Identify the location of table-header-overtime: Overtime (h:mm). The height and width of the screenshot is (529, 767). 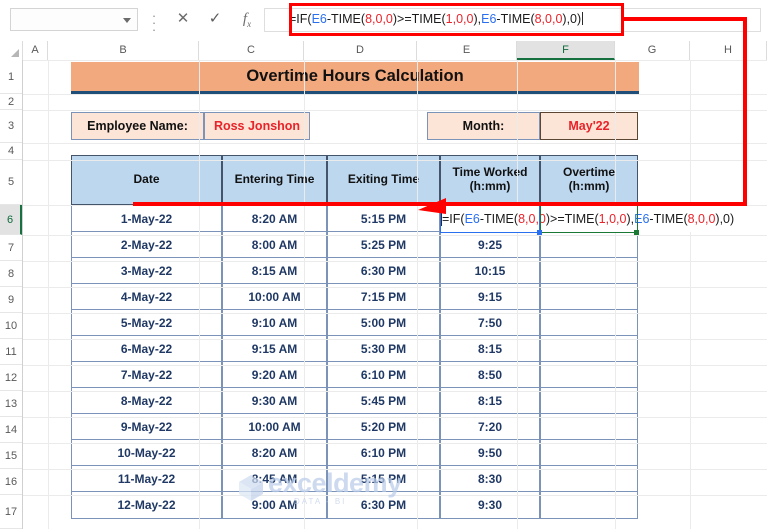
(589, 180).